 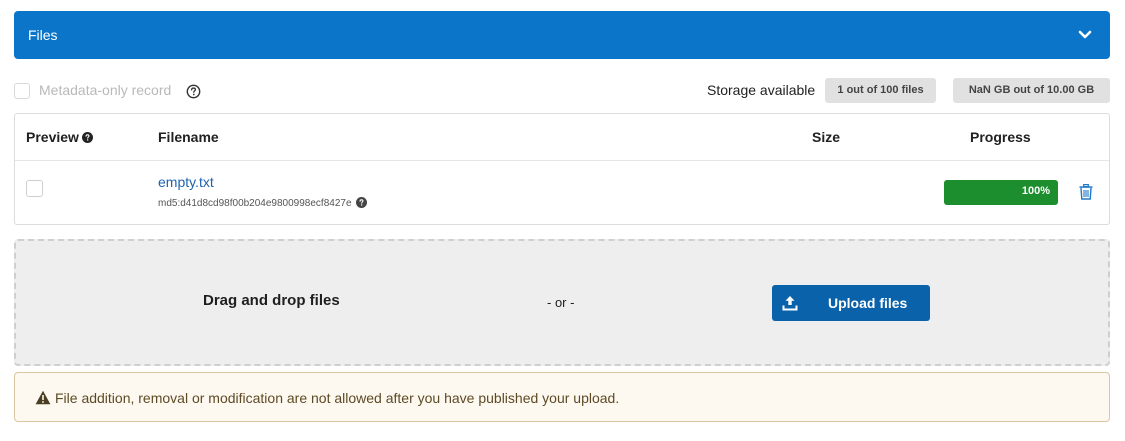 I want to click on chevron-down-icon, so click(x=1085, y=35).